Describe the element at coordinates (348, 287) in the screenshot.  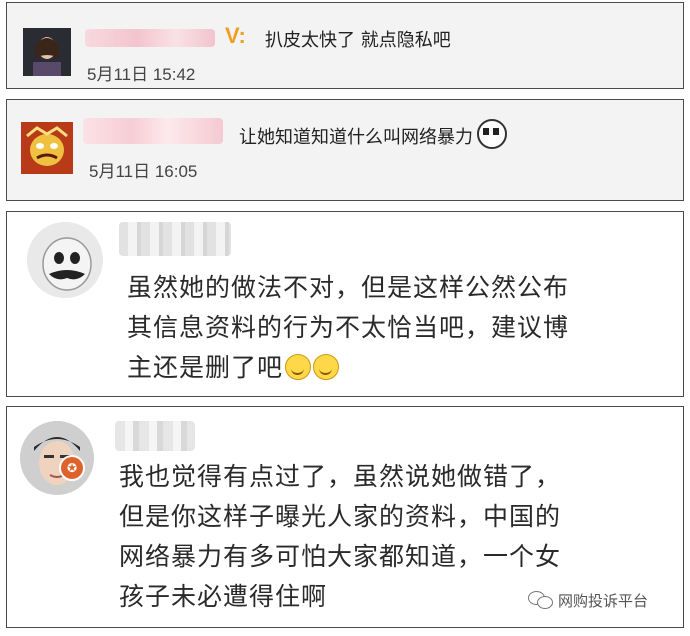
I see `comment-line: 虽然她的做法不对，但是这样公然公布` at that location.